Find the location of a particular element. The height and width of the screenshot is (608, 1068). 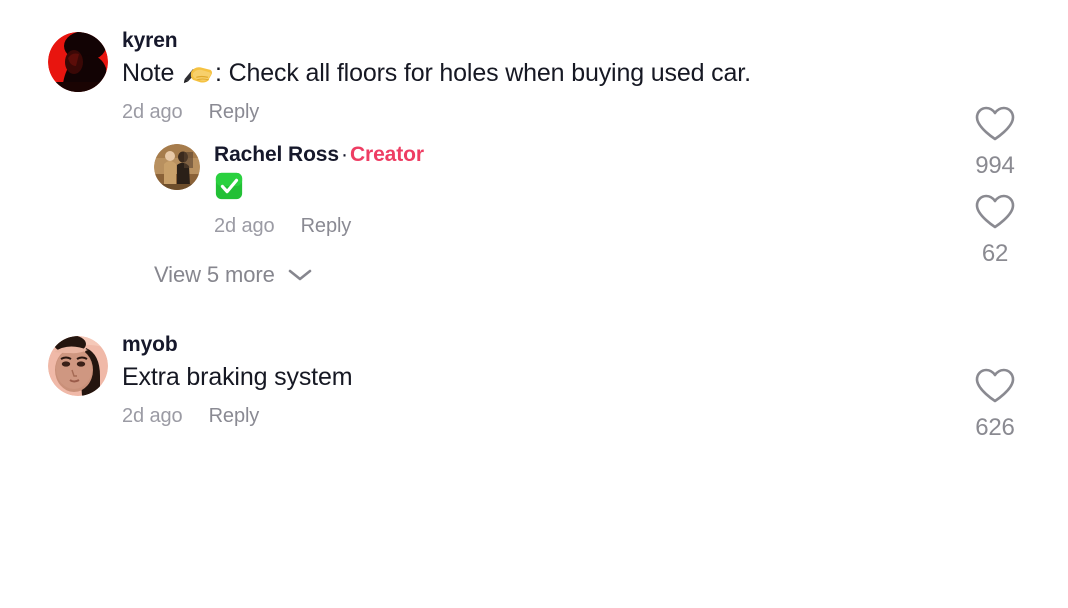

comment-text-lead: Note is located at coordinates (152, 73).